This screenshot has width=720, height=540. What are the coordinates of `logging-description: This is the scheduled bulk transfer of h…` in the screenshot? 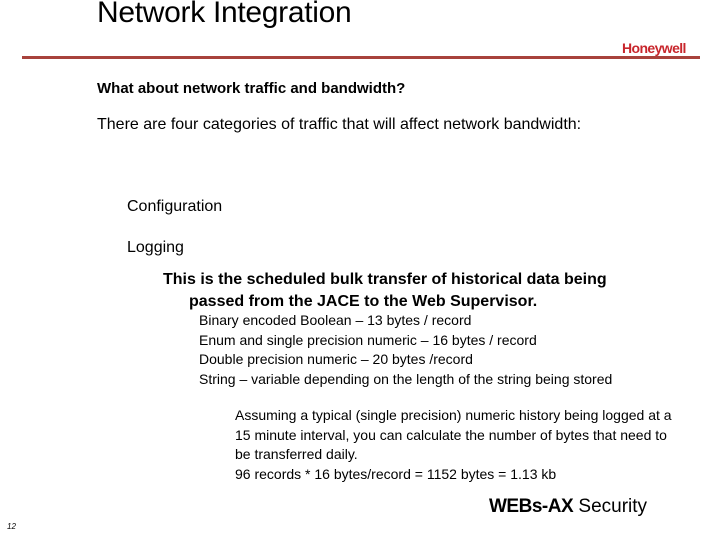 It's located at (403, 291).